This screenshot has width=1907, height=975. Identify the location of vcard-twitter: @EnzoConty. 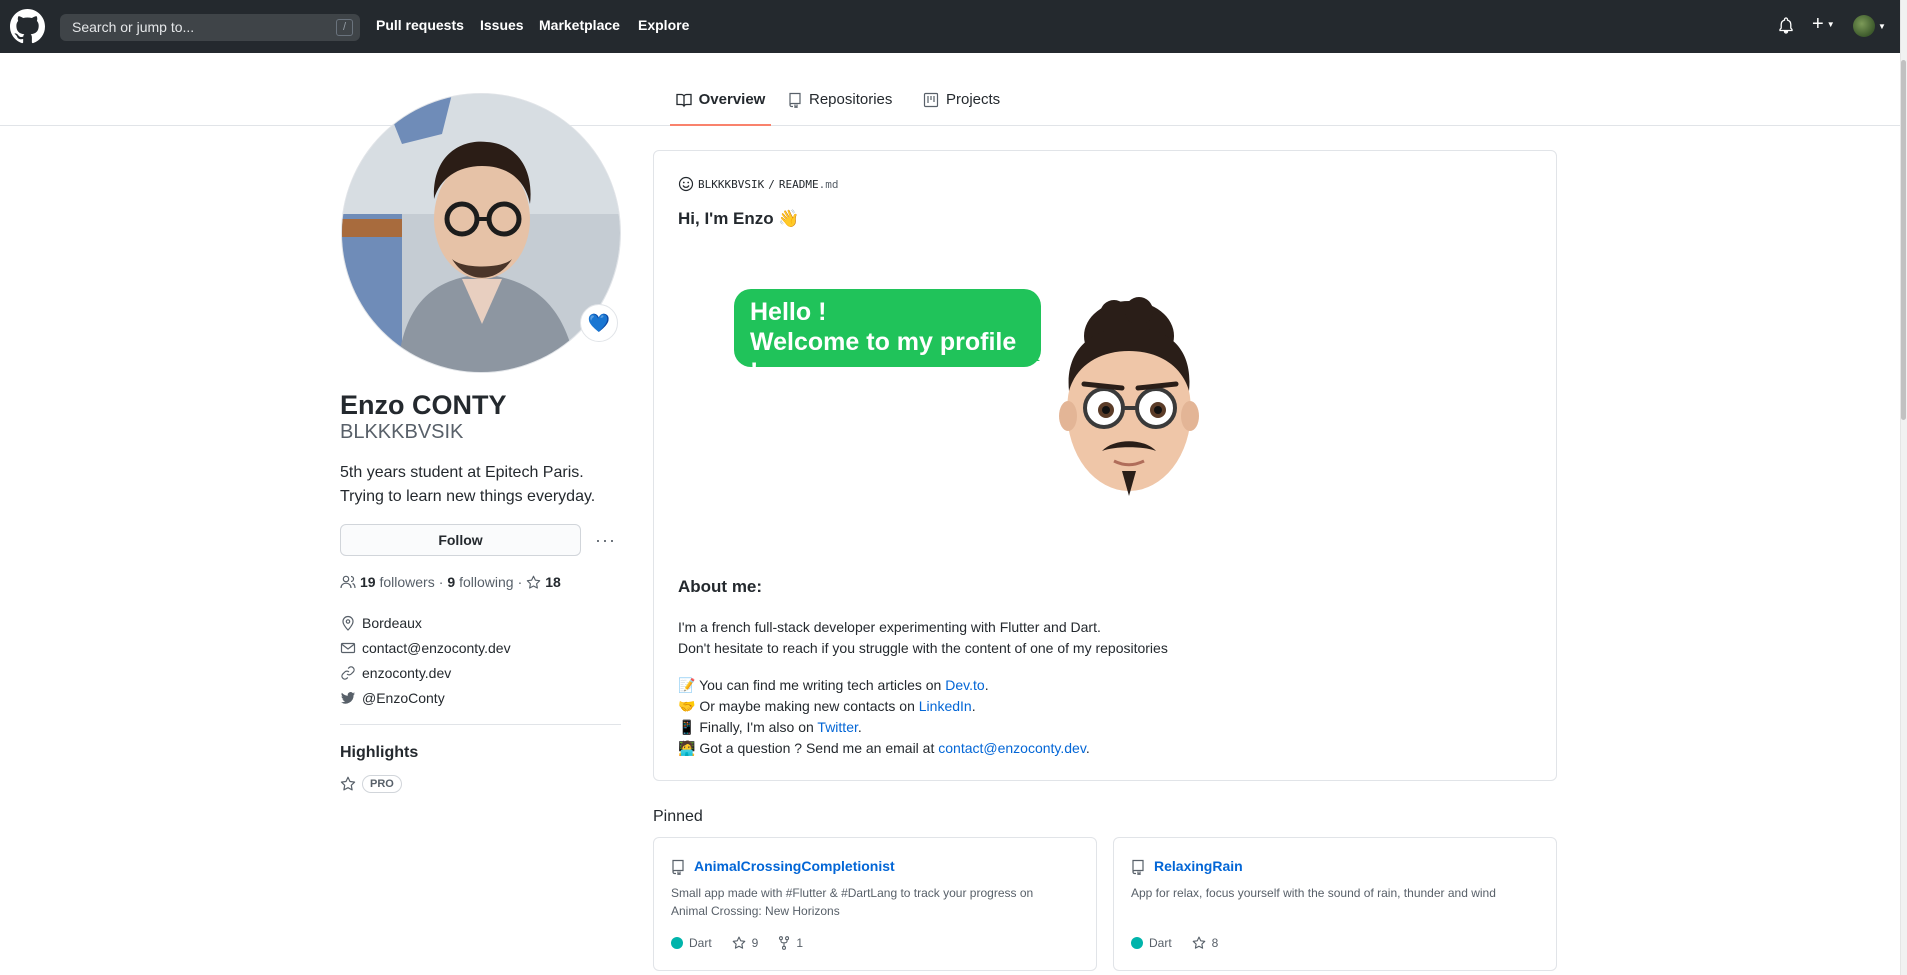
(392, 698).